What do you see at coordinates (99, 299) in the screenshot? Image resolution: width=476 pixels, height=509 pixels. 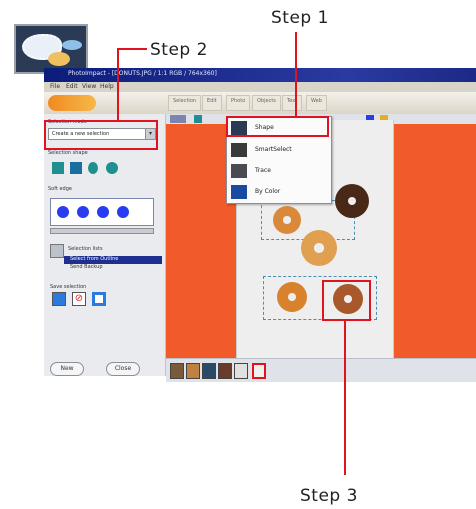 I see `frame-selection-icon` at bounding box center [99, 299].